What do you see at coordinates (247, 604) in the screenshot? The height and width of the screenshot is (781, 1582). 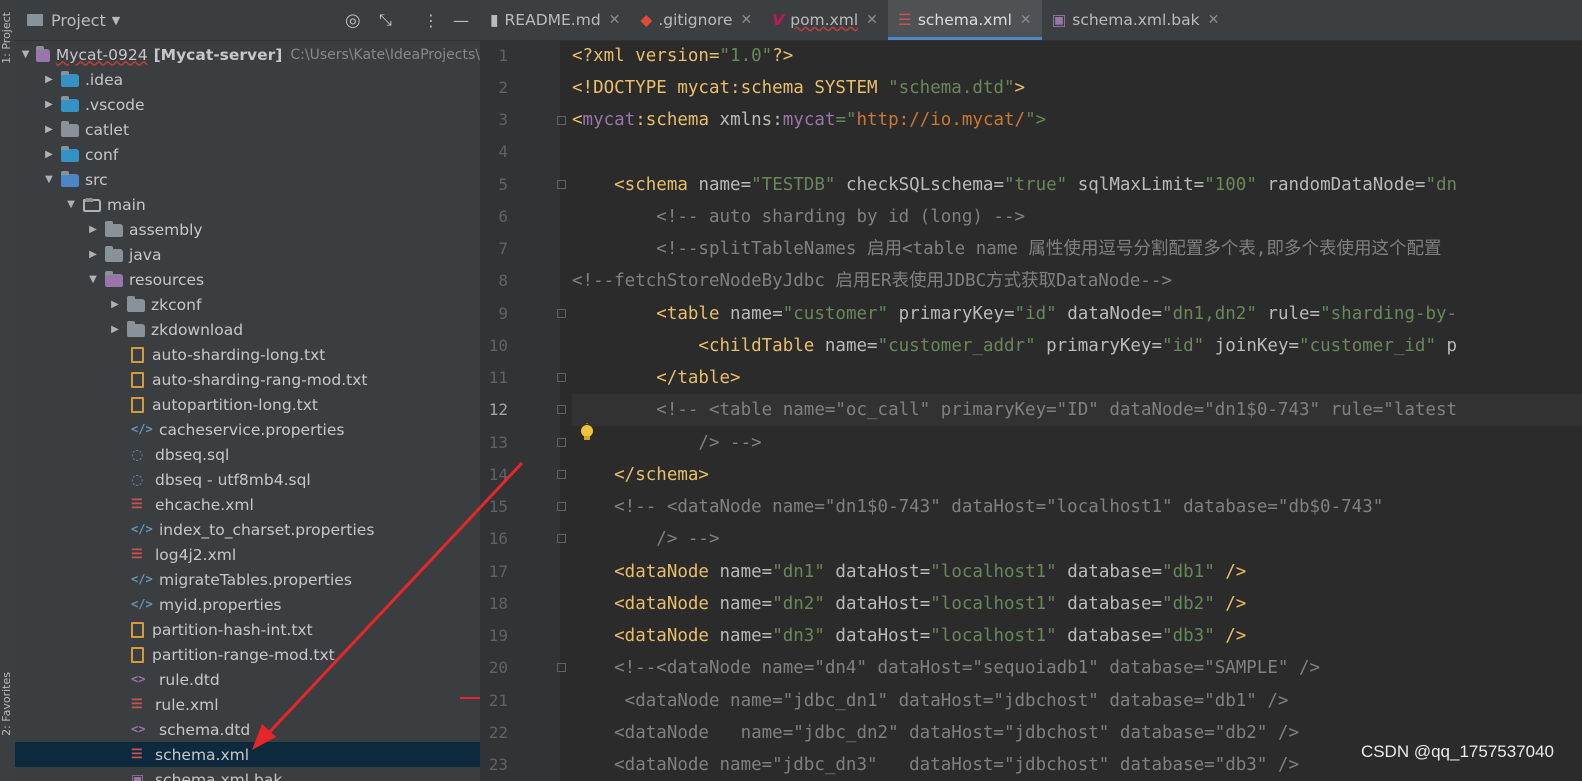 I see `tree-file: </> myid.properties` at bounding box center [247, 604].